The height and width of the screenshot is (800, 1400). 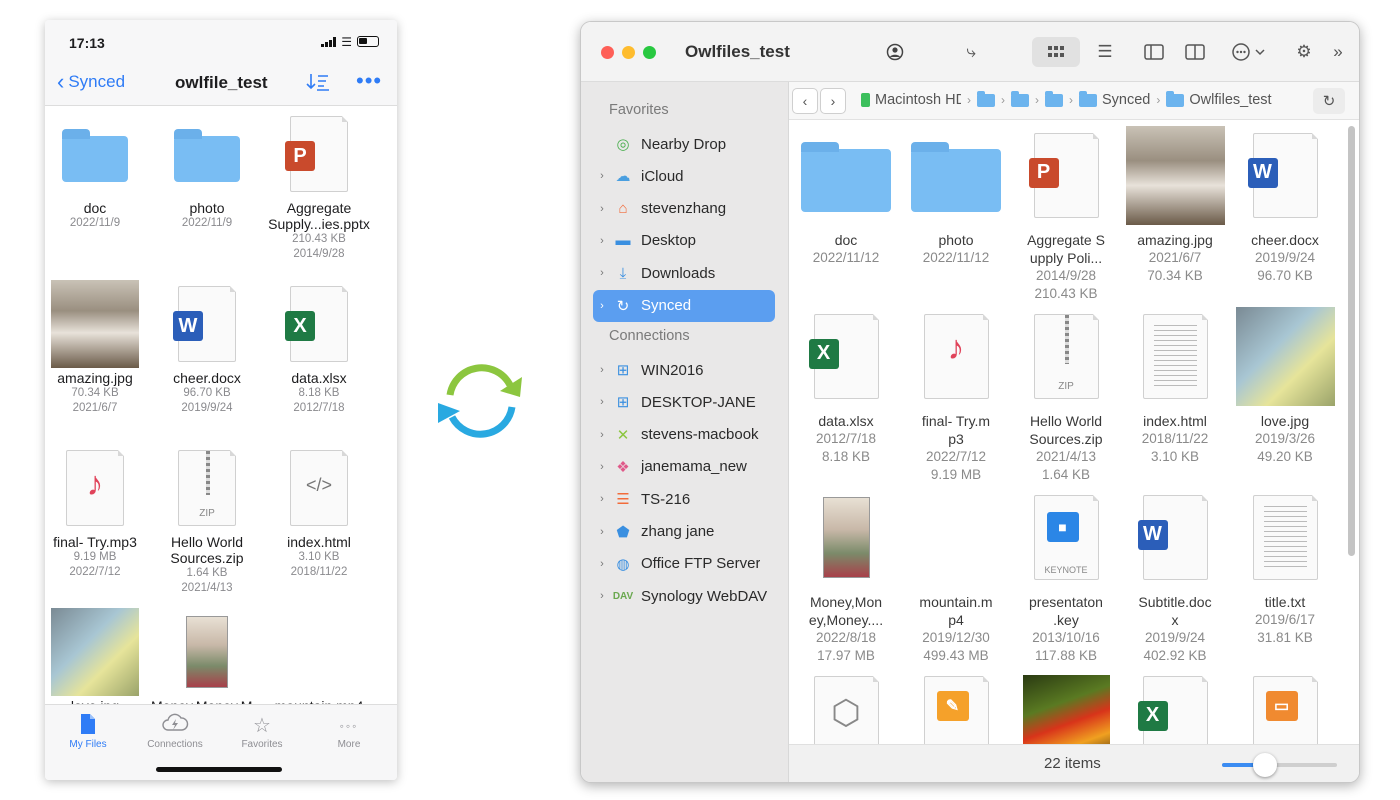 I want to click on list-view-icon: ☰, so click(x=1105, y=52).